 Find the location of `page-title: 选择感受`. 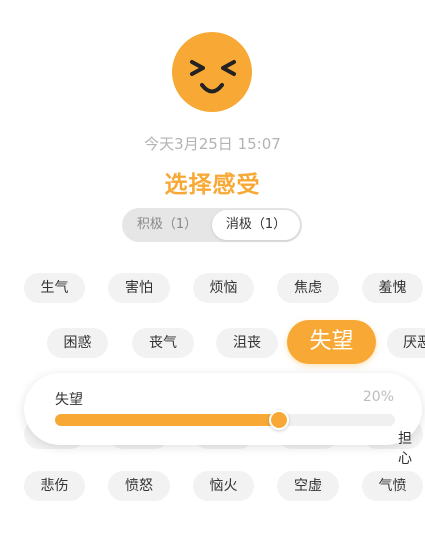

page-title: 选择感受 is located at coordinates (212, 185).